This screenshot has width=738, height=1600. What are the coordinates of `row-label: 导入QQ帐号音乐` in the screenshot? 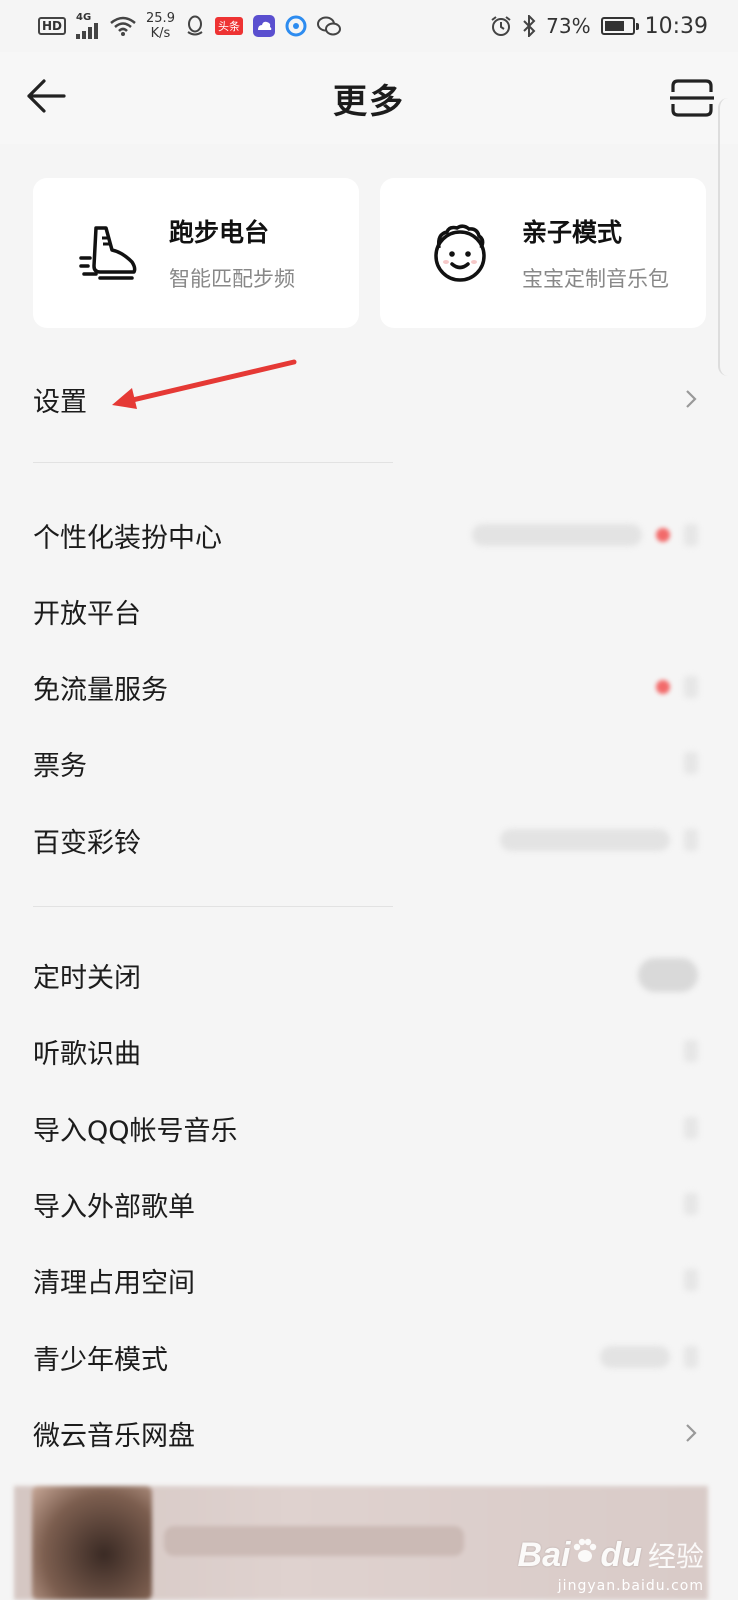 It's located at (135, 1131).